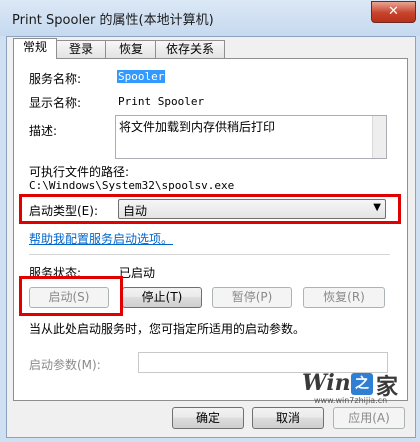 This screenshot has height=442, width=420. Describe the element at coordinates (190, 49) in the screenshot. I see `tab-dependencies: 依存关系` at that location.